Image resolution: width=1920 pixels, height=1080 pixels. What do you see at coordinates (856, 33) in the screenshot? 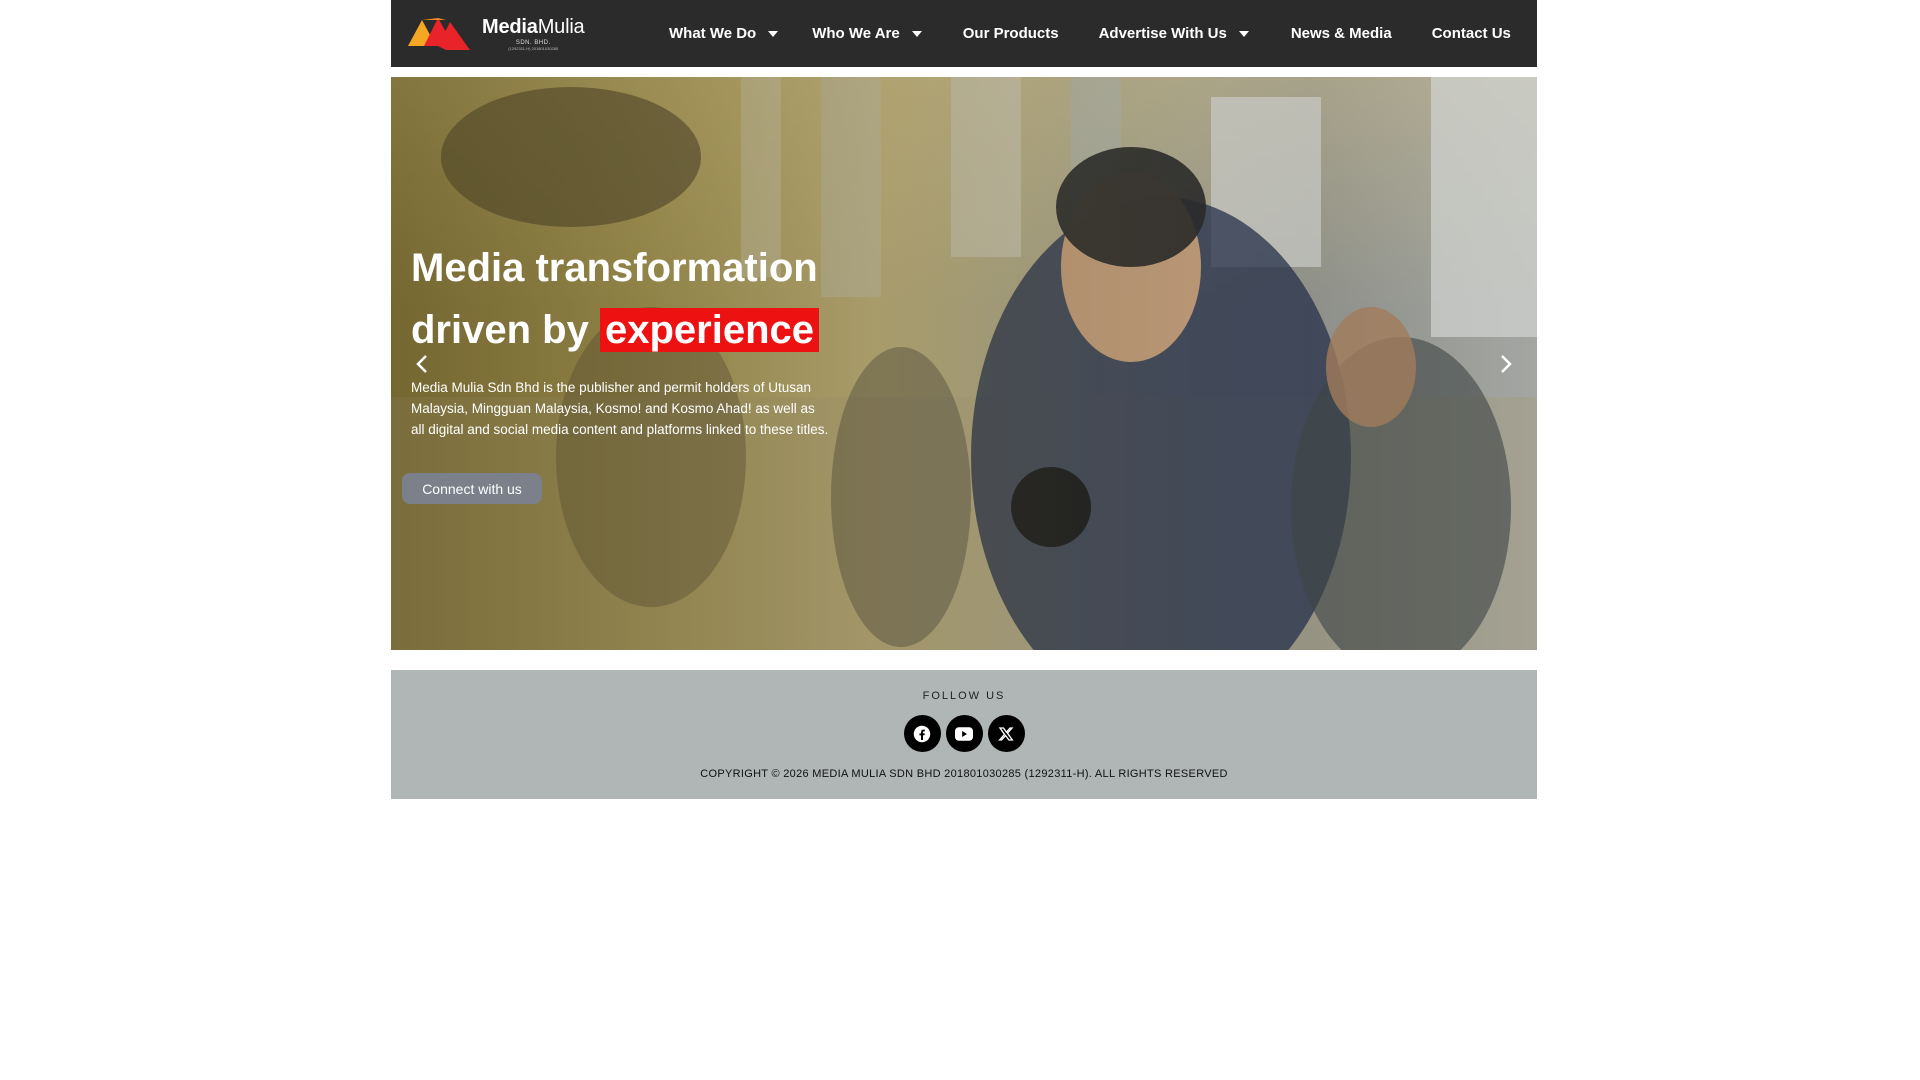
I see `nav-label: Who We Are` at bounding box center [856, 33].